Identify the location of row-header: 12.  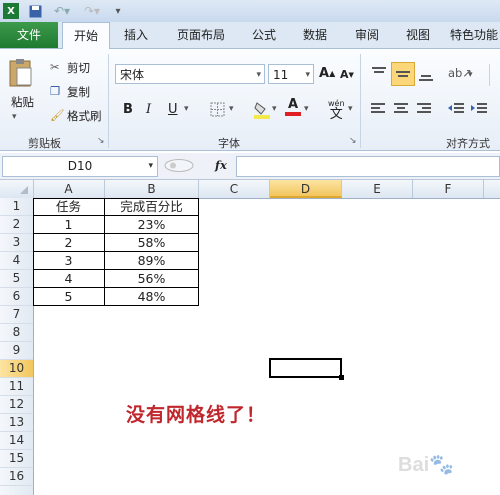
(16, 405).